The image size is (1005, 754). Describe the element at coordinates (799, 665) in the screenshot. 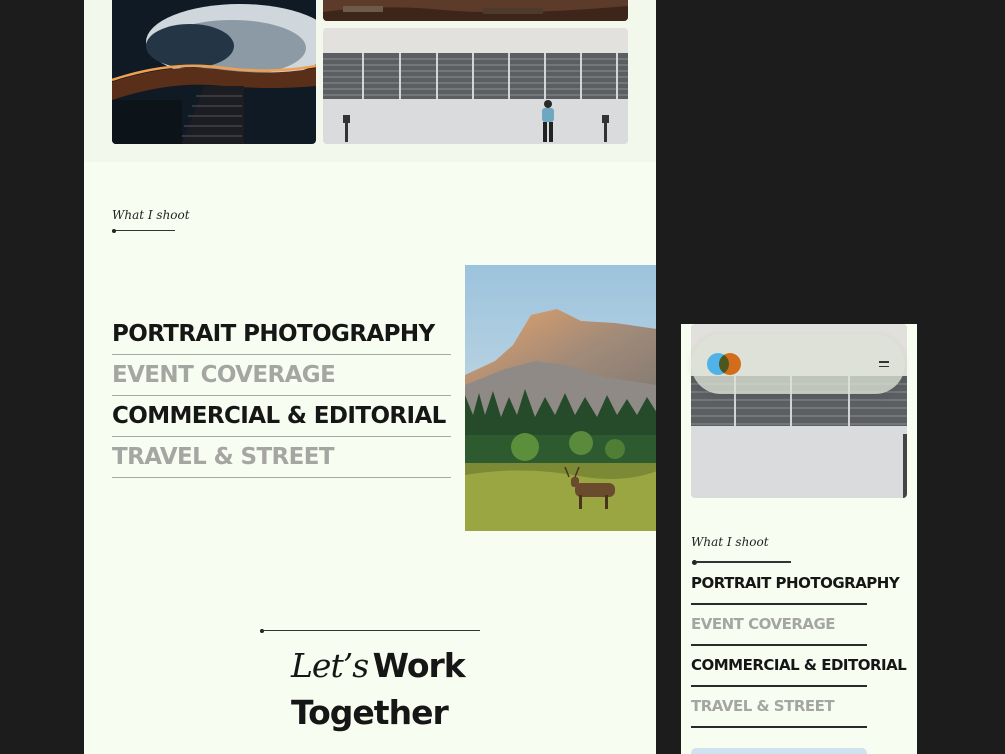

I see `mobile-service-commercial: COMMERCIAL & EDITORIAL` at that location.